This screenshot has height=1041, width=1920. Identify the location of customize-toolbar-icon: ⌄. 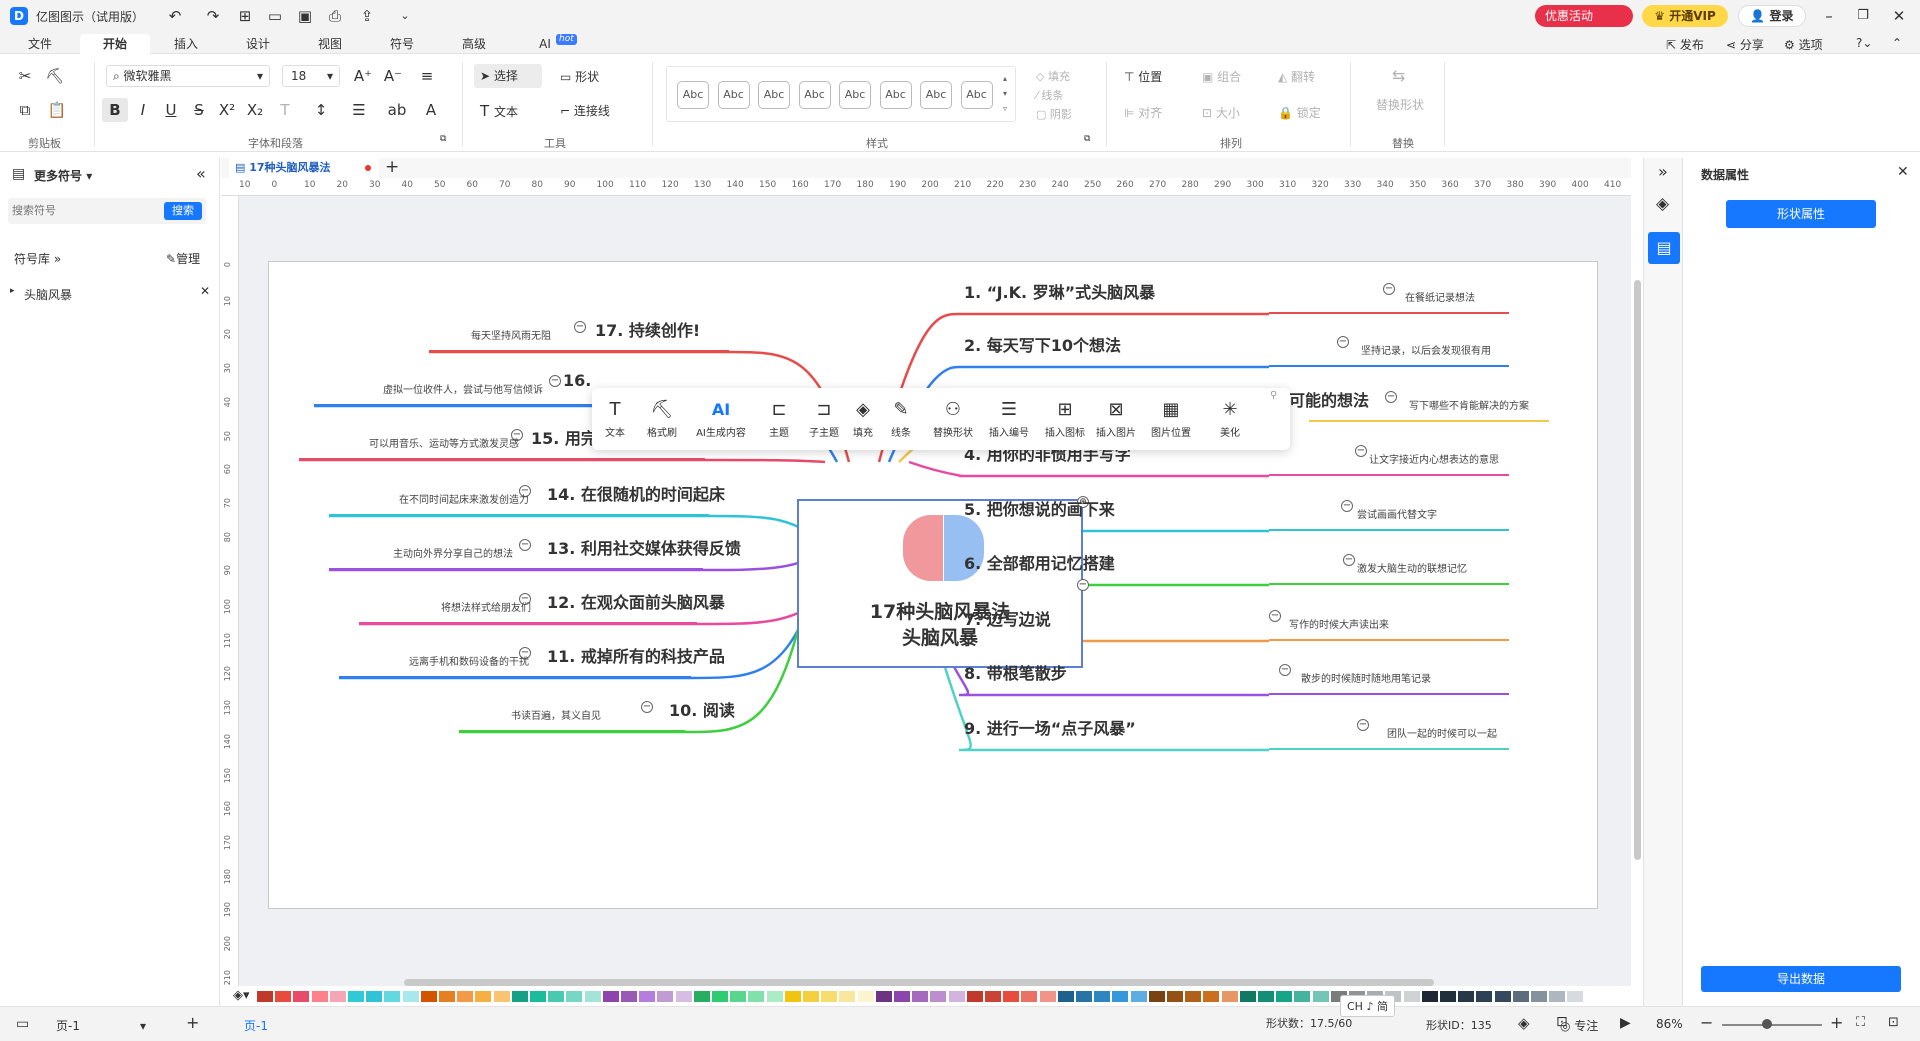
(405, 16).